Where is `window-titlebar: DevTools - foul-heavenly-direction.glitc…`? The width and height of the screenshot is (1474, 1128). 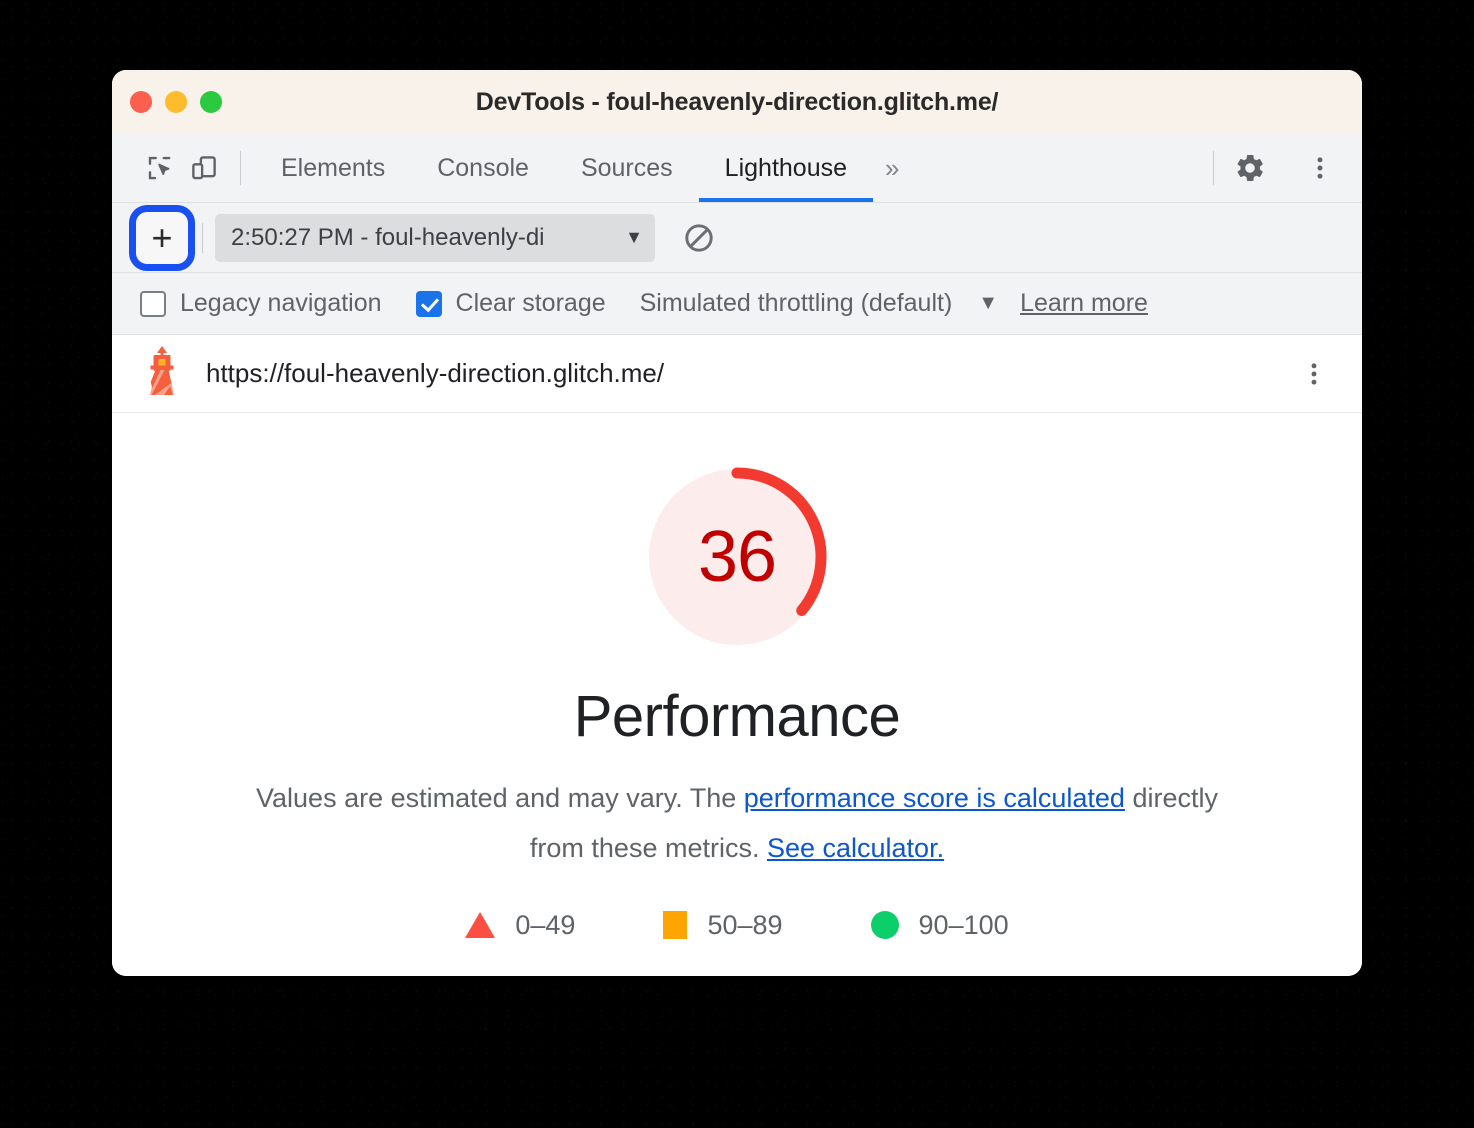 window-titlebar: DevTools - foul-heavenly-direction.glitc… is located at coordinates (737, 102).